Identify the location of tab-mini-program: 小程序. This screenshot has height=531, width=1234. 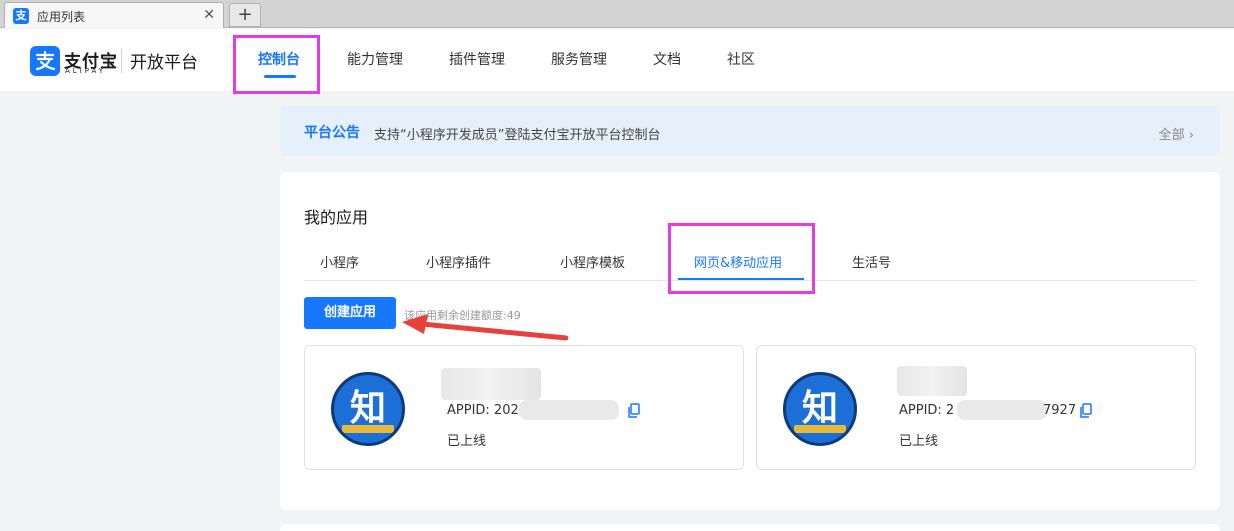
(339, 261).